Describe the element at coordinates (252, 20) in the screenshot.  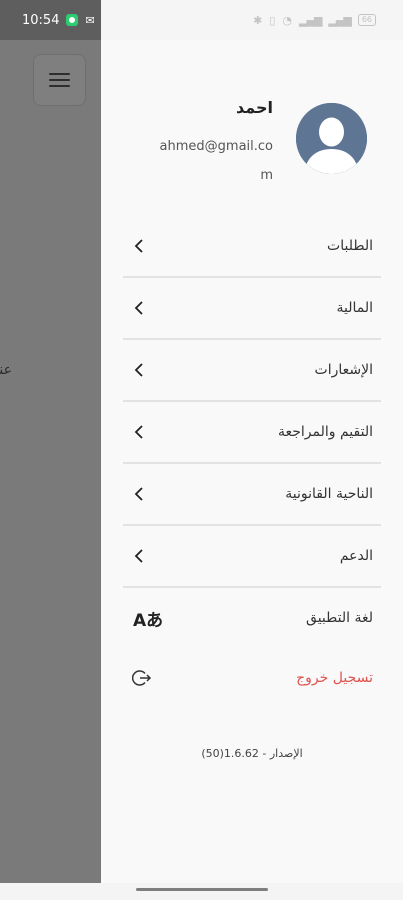
I see `status-bar-right: ✱ ▯ ◔ ▂▄▆ ▂▄▆ 66` at that location.